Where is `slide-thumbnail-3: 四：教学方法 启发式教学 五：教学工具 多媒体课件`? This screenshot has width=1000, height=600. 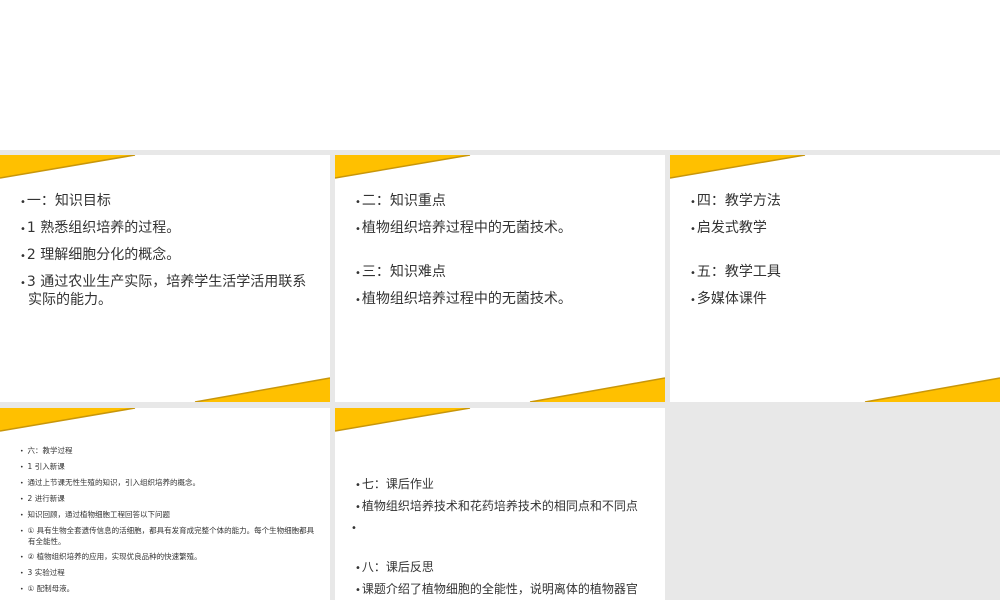
slide-thumbnail-3: 四：教学方法 启发式教学 五：教学工具 多媒体课件 is located at coordinates (835, 278).